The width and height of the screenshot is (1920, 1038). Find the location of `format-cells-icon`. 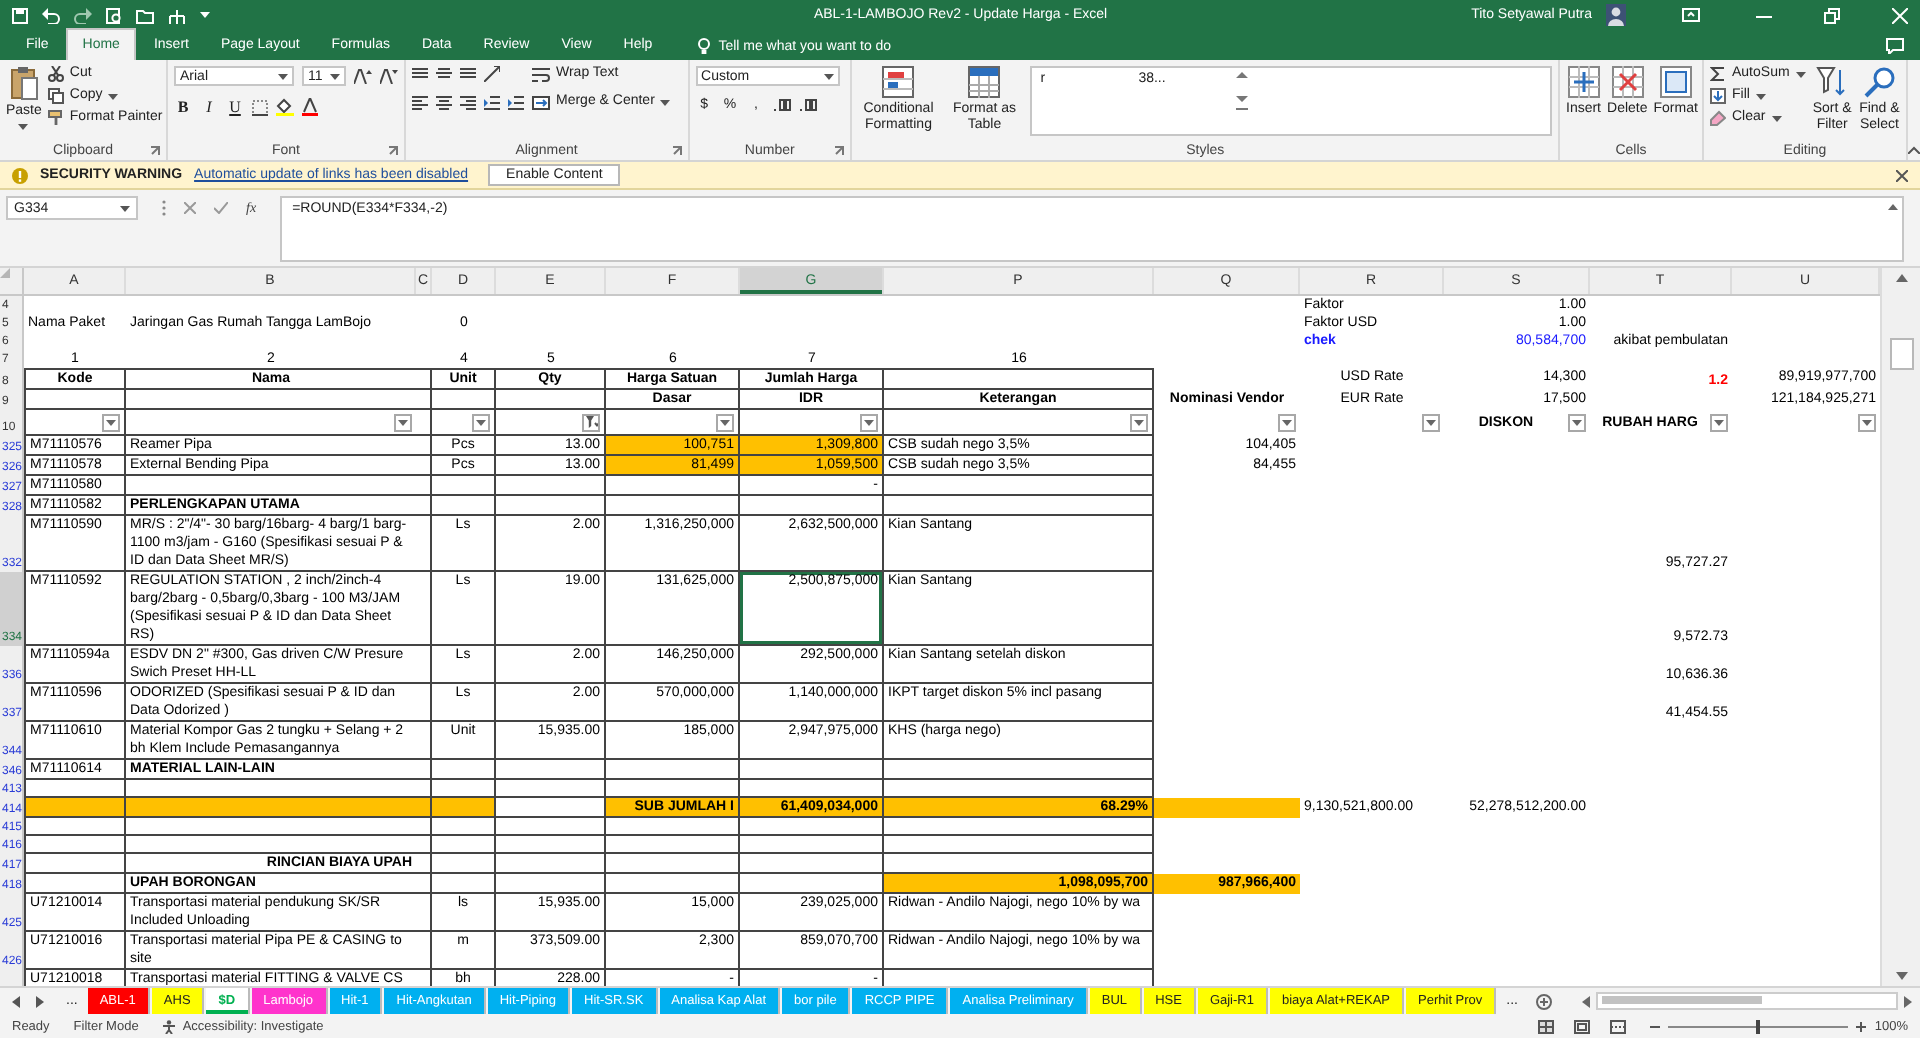

format-cells-icon is located at coordinates (1675, 82).